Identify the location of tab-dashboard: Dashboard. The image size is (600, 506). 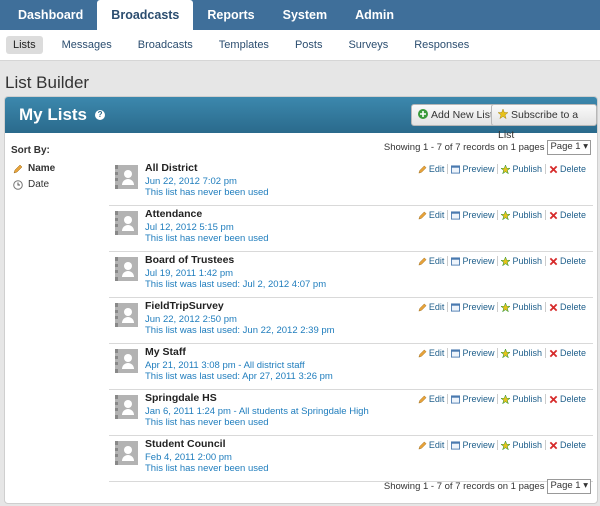
(50, 15).